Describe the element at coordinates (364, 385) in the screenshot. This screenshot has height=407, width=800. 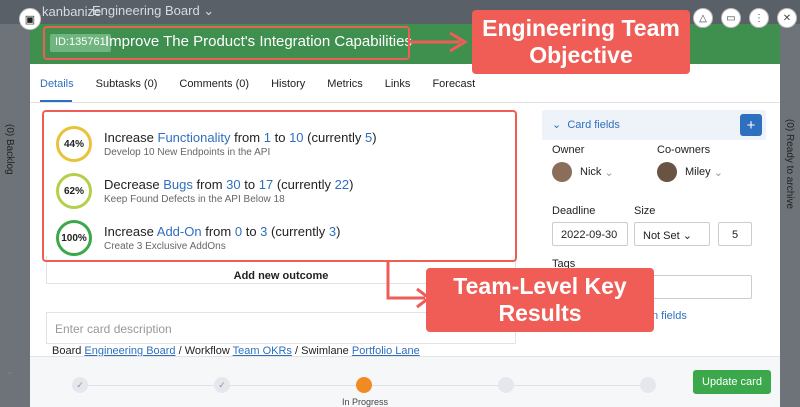
I see `stage-current-dot` at that location.